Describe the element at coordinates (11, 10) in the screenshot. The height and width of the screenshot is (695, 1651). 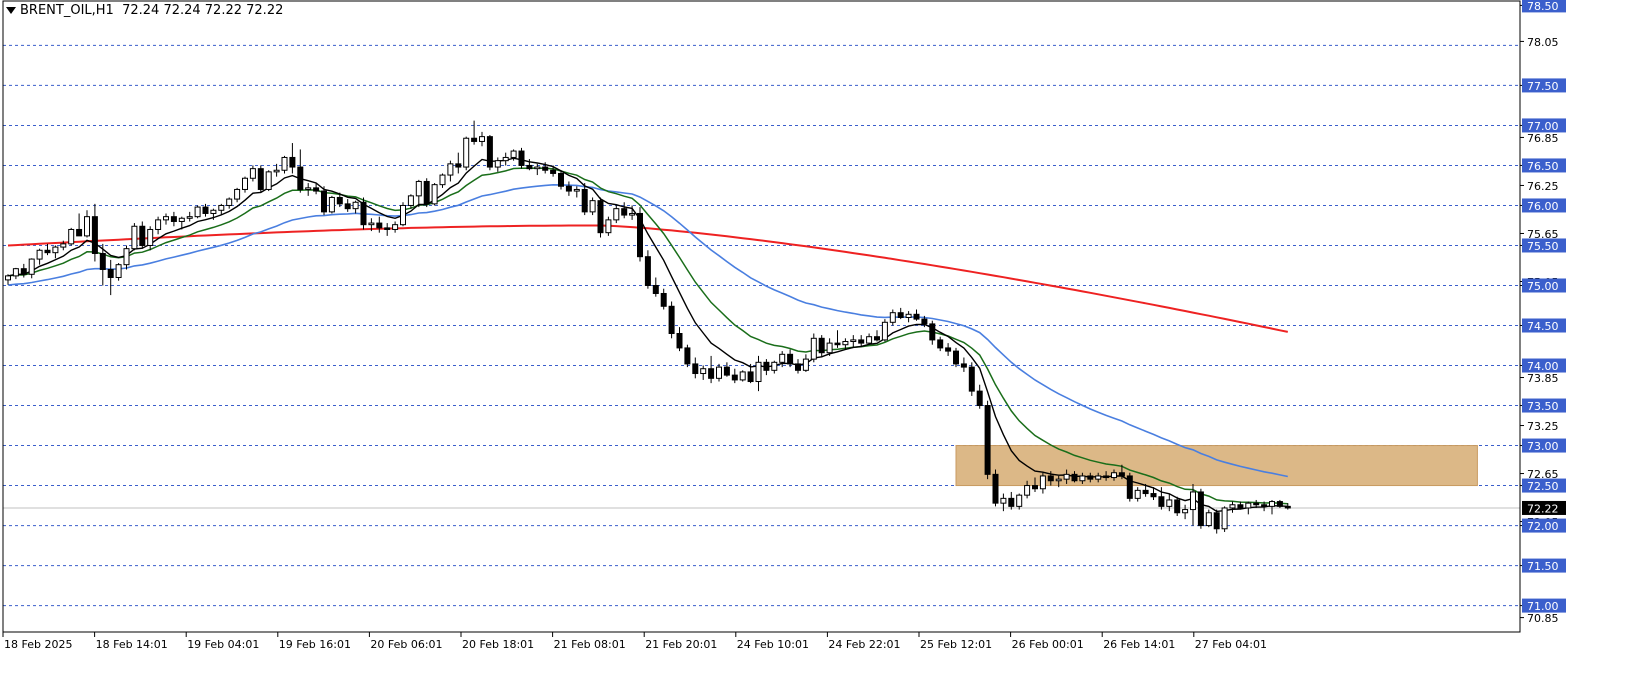
I see `dropdown-triangle-icon` at that location.